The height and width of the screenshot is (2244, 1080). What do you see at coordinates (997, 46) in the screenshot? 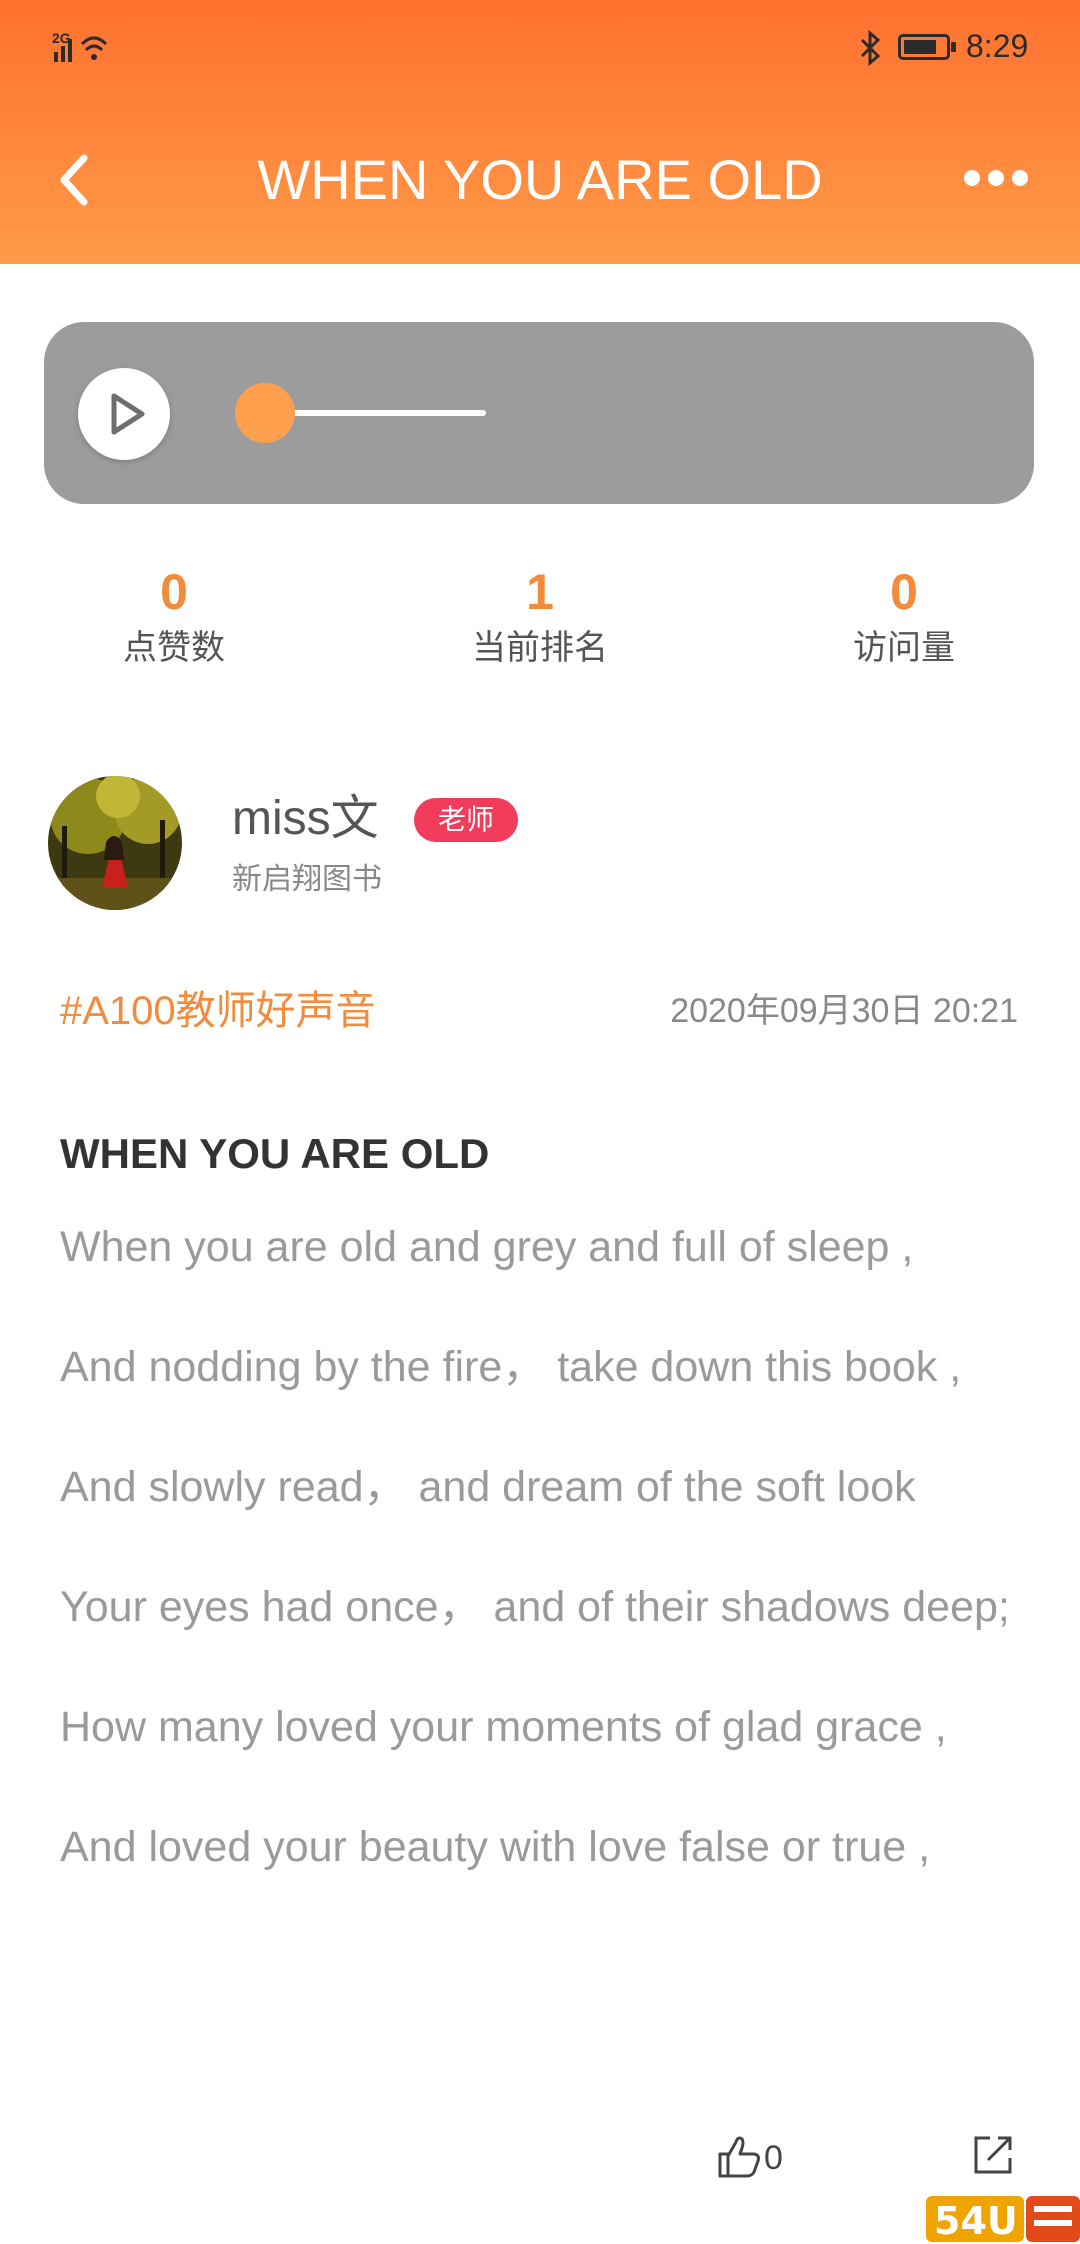
I see `clock: 8:29` at bounding box center [997, 46].